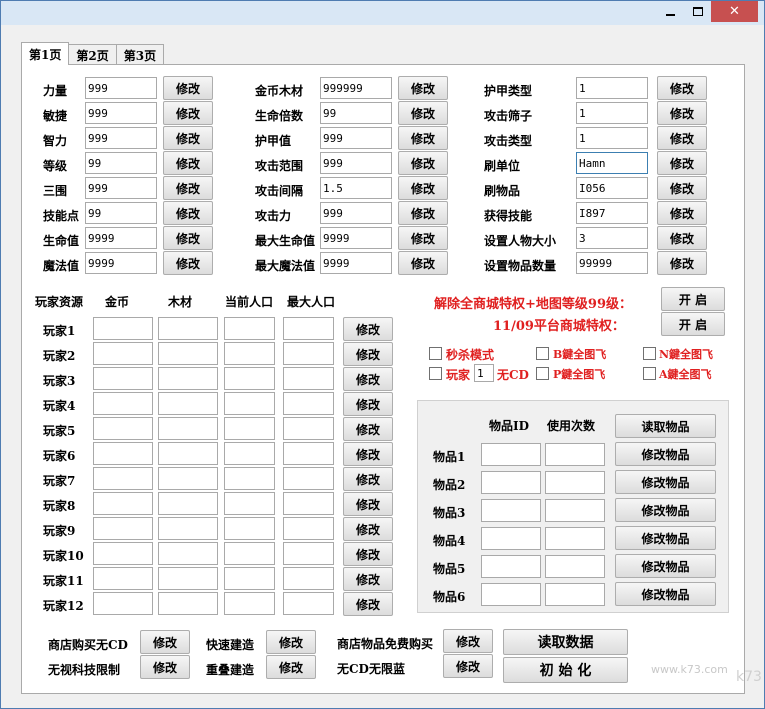 The height and width of the screenshot is (709, 765). I want to click on tab-page1: 第1页, so click(45, 53).